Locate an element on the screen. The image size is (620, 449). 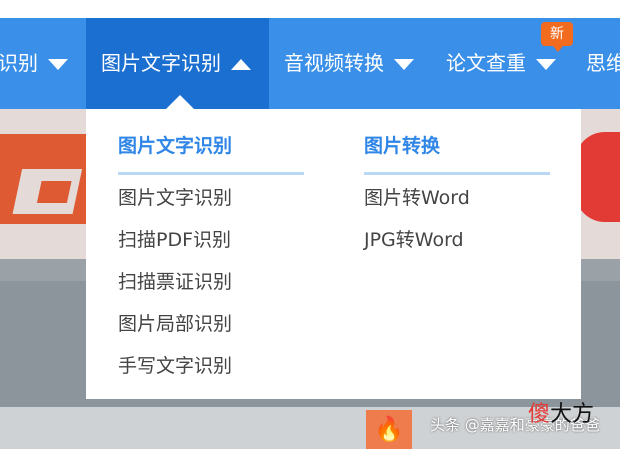
dropdown-column-convert: 图片转换 图片转Word JPG转Word is located at coordinates (457, 197).